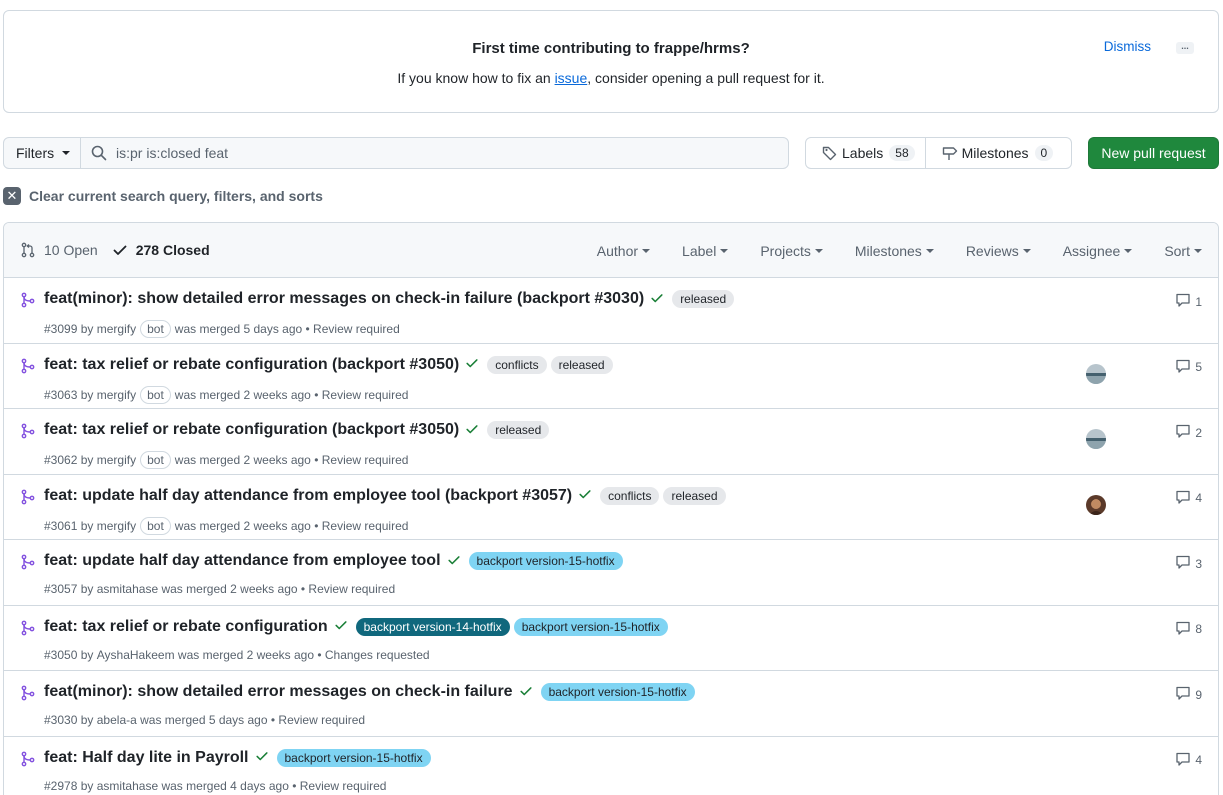 This screenshot has width=1223, height=795. I want to click on comments-link: 3, so click(1188, 563).